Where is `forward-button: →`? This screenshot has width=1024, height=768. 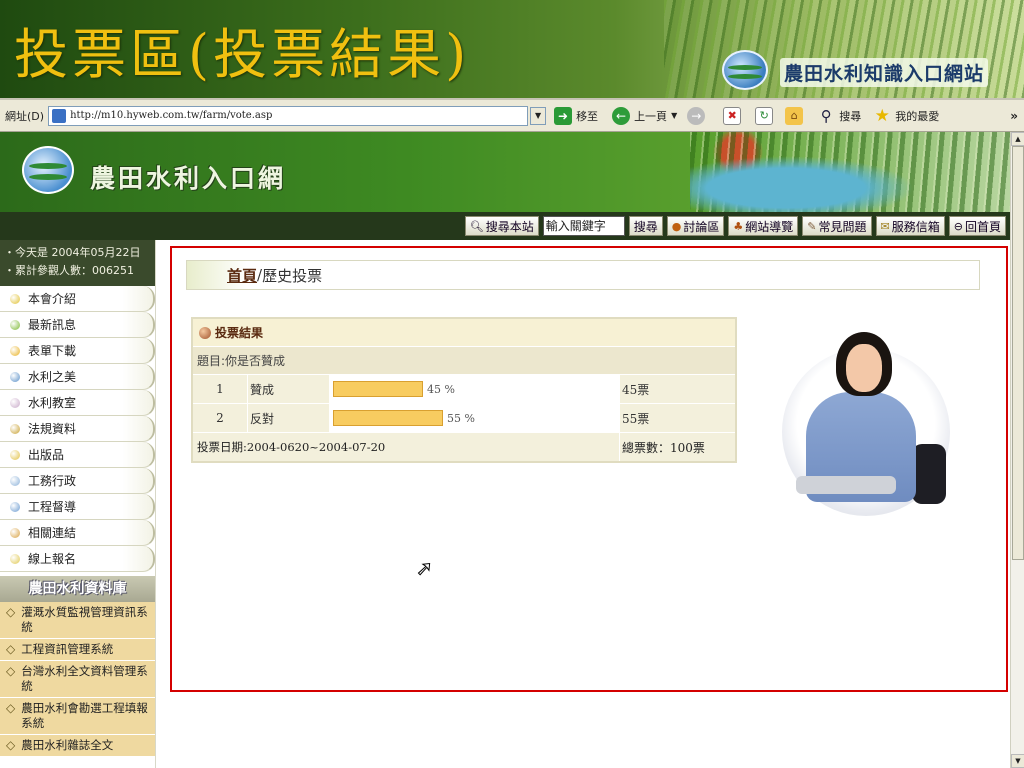 forward-button: → is located at coordinates (696, 115).